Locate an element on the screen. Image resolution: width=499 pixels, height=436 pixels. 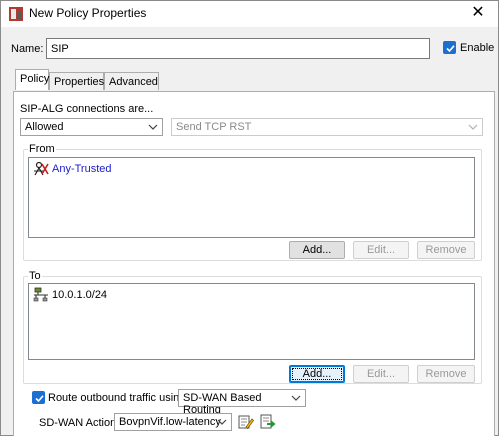
add-action-icon is located at coordinates (268, 422).